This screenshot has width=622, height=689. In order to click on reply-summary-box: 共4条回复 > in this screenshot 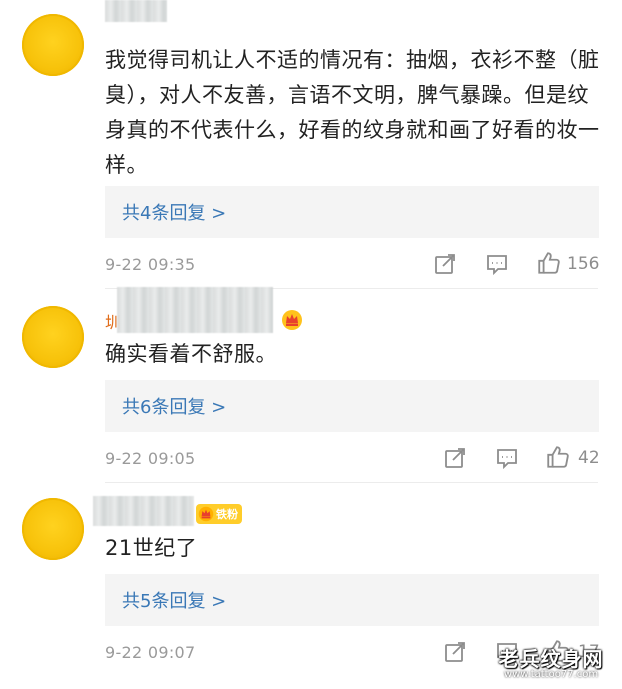, I will do `click(352, 212)`.